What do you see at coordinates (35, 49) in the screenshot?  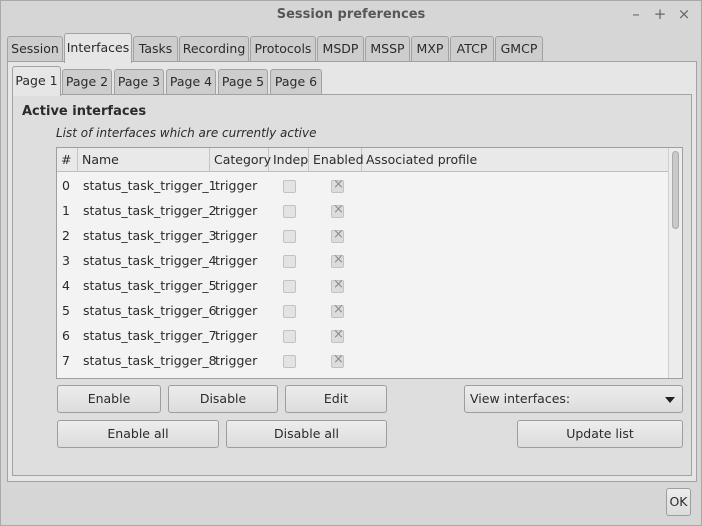 I see `tab-session: Session` at bounding box center [35, 49].